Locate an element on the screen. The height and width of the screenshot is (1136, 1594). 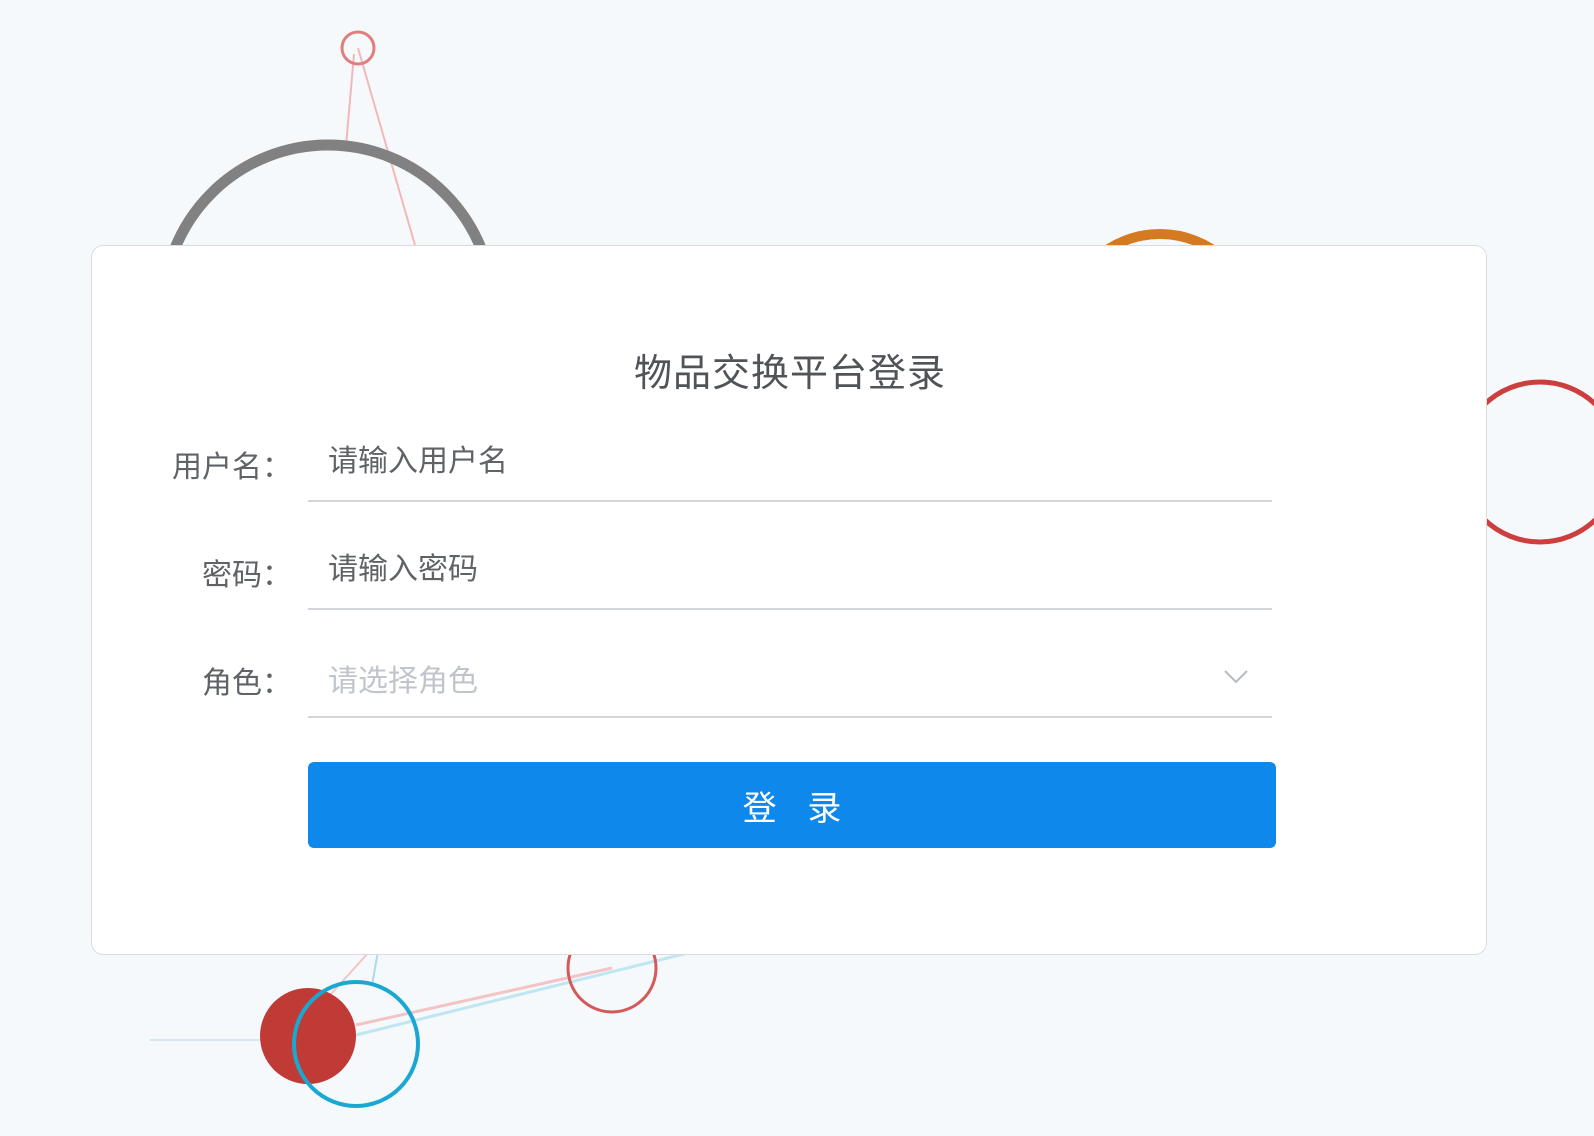
password-field-box is located at coordinates (790, 571).